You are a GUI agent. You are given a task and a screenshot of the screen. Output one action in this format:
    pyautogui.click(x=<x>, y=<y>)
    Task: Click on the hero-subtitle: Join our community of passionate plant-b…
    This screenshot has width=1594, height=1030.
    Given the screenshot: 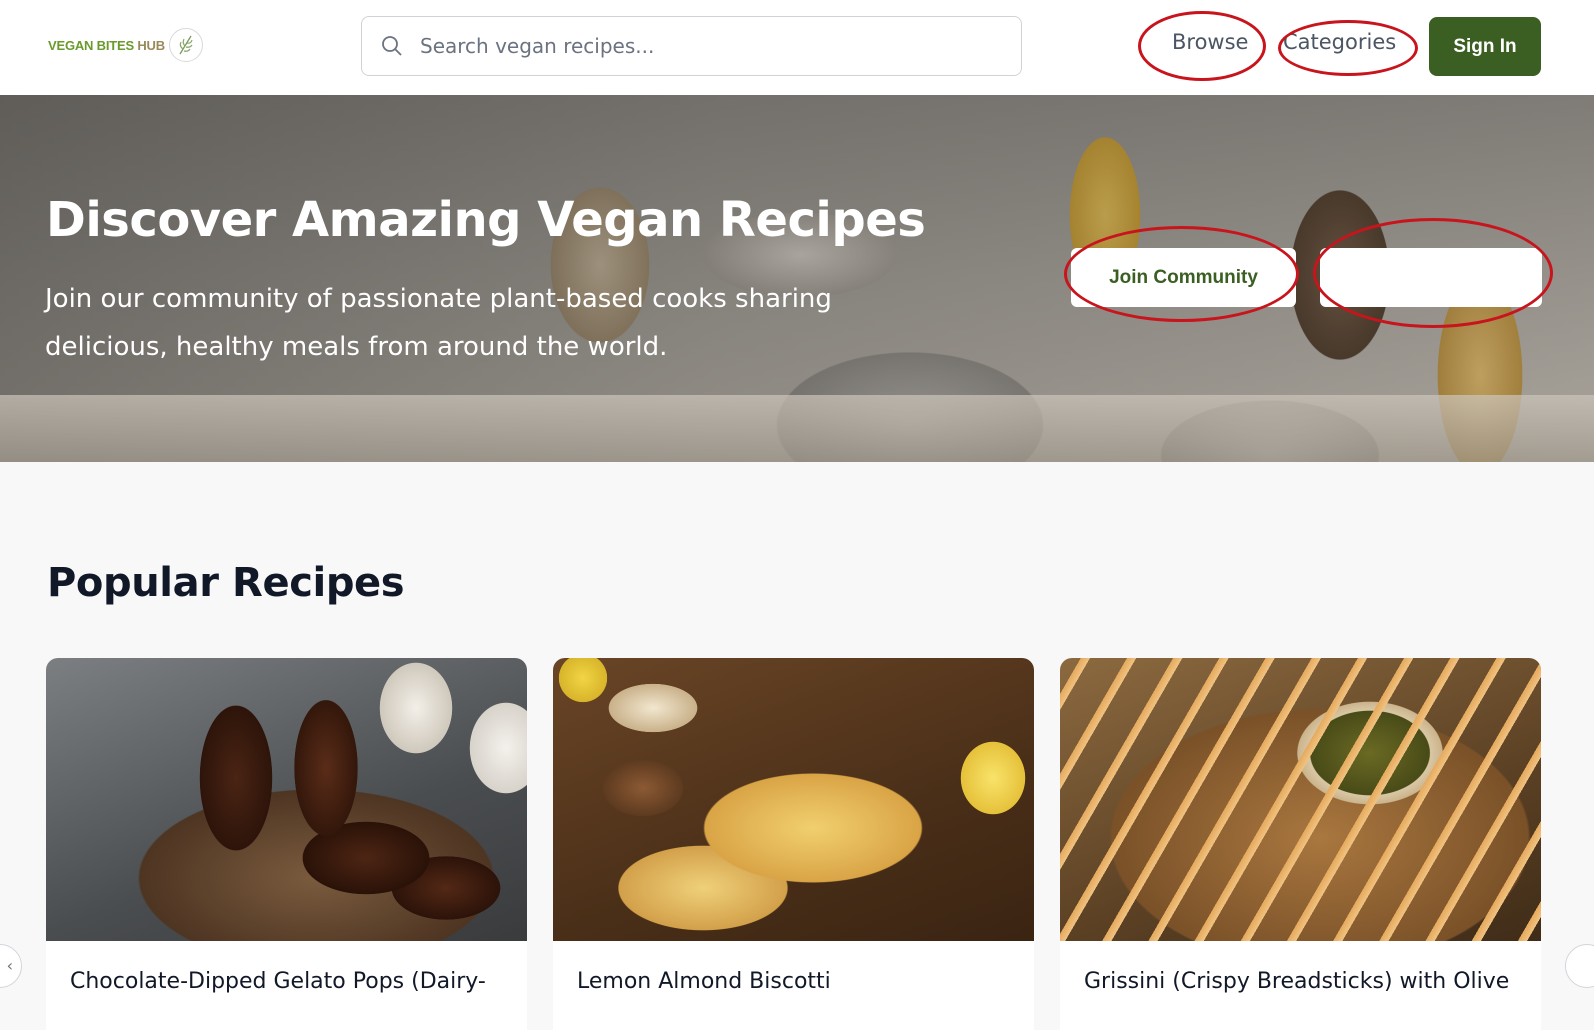 What is the action you would take?
    pyautogui.click(x=438, y=323)
    